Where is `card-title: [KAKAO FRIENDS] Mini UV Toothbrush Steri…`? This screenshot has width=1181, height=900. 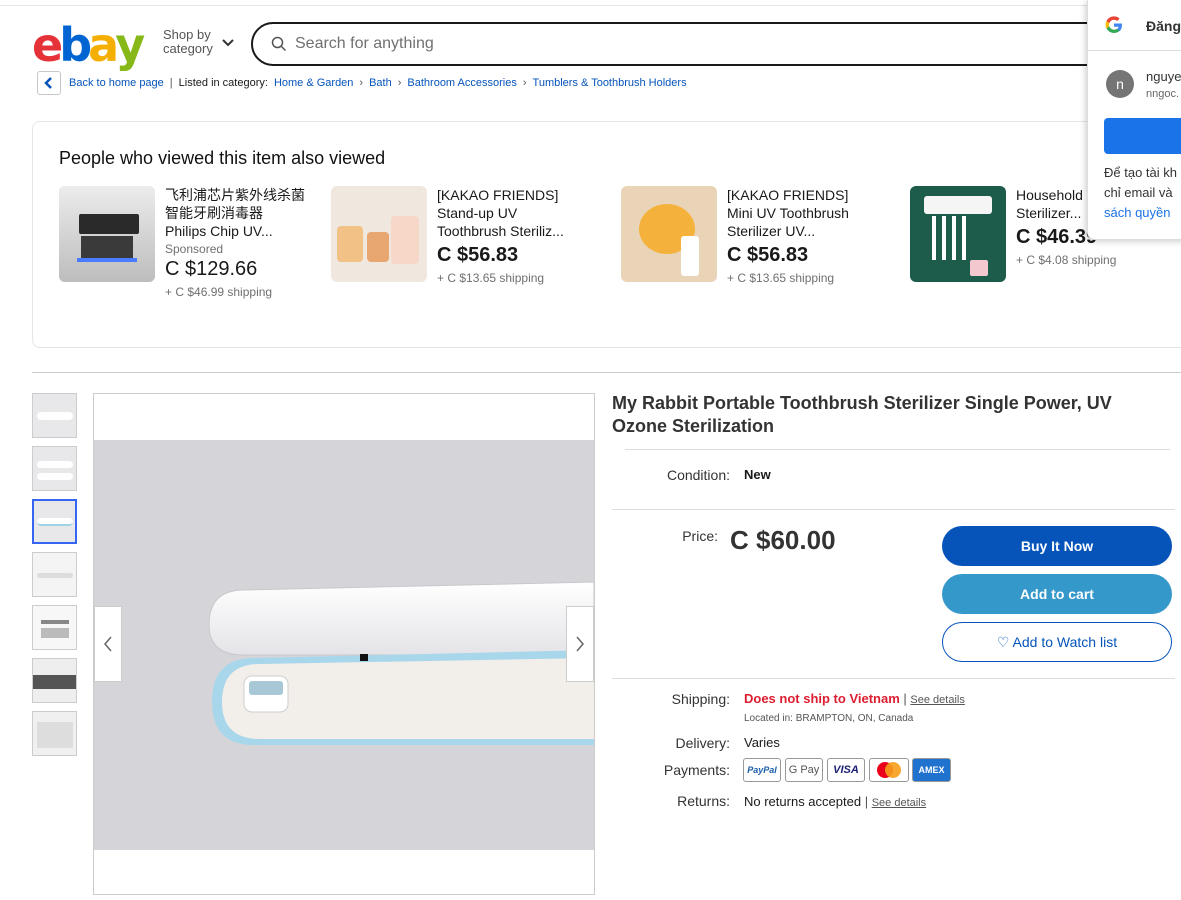 card-title: [KAKAO FRIENDS] Mini UV Toothbrush Steri… is located at coordinates (797, 213).